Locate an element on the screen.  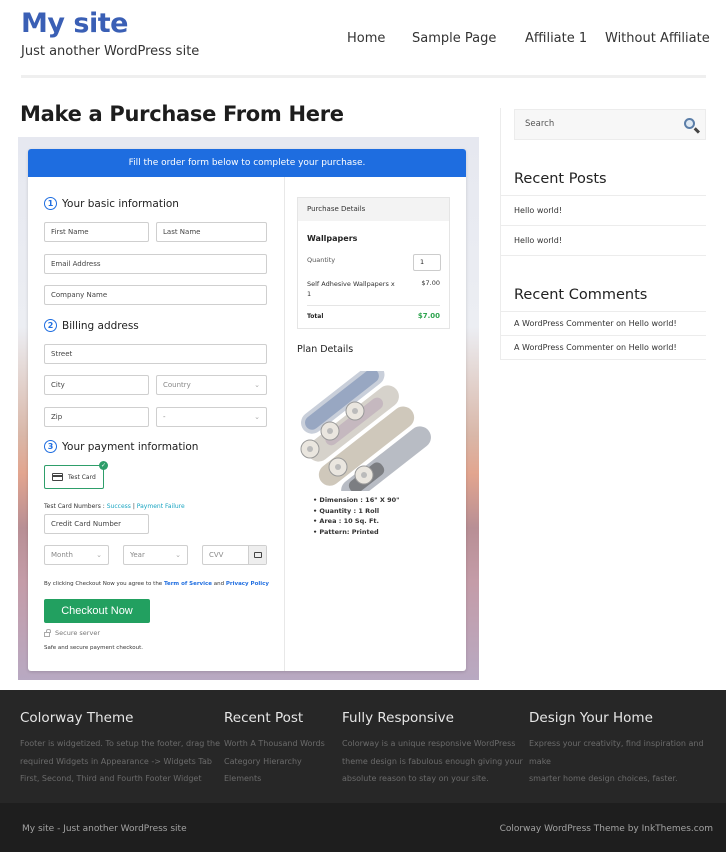
privacy-link: Privacy Policy is located at coordinates (247, 584).